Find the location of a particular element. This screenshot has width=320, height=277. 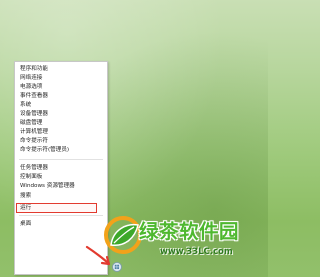

menu-item-programs-and-features: 程序和功能 is located at coordinates (34, 69).